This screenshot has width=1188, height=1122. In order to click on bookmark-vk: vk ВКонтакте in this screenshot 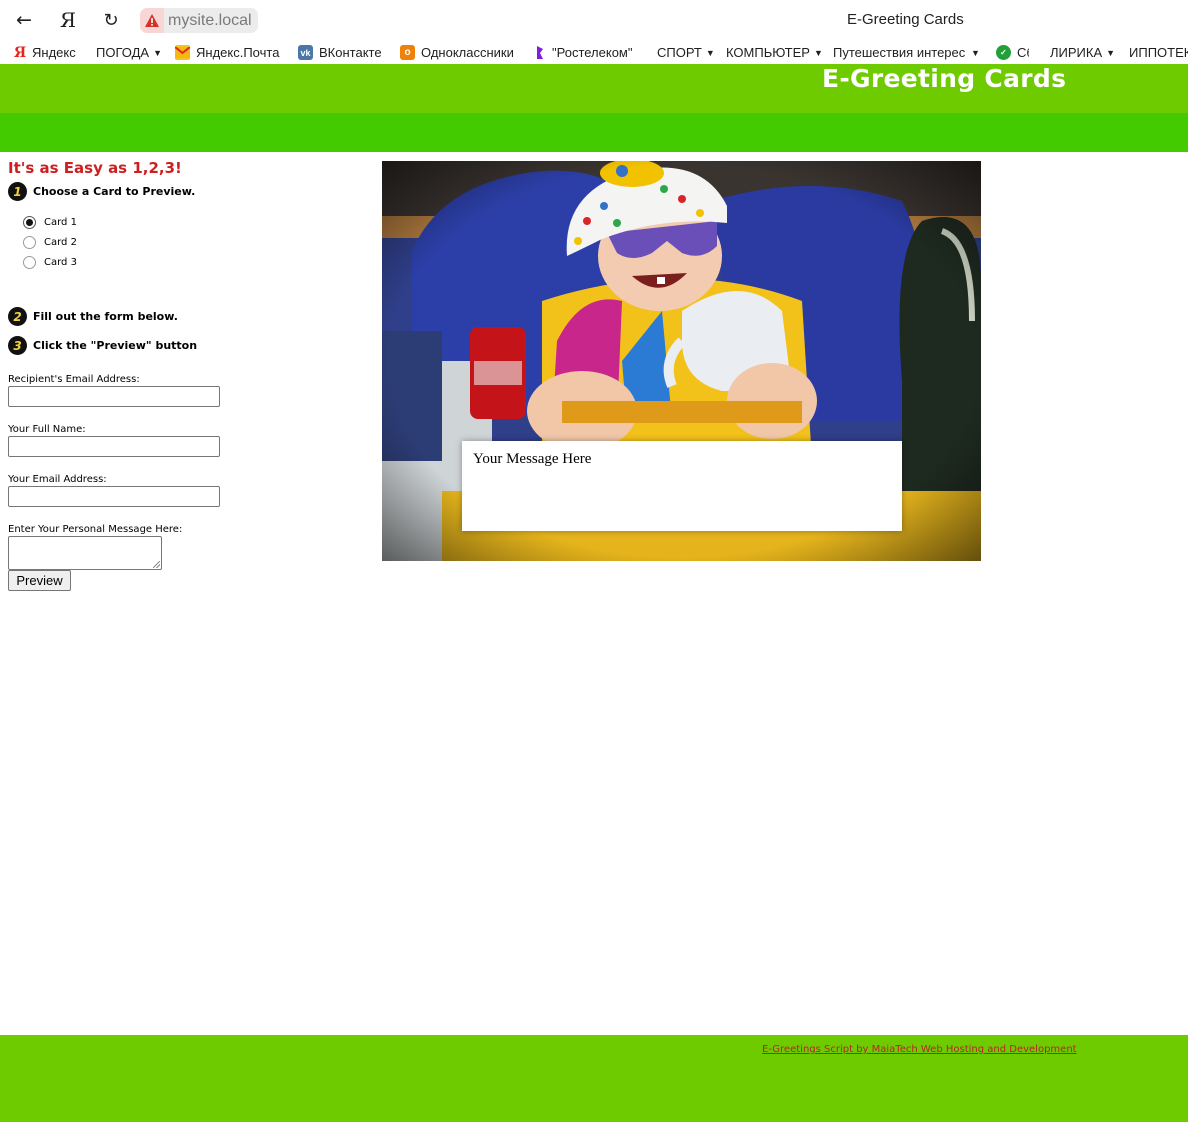, I will do `click(340, 52)`.